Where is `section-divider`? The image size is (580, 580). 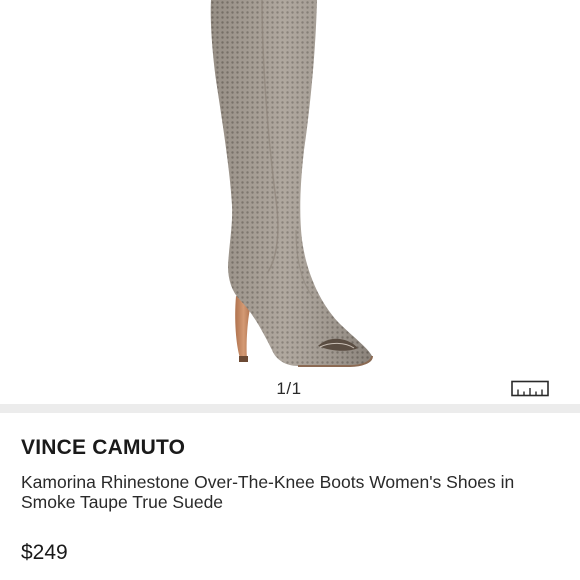
section-divider is located at coordinates (290, 408).